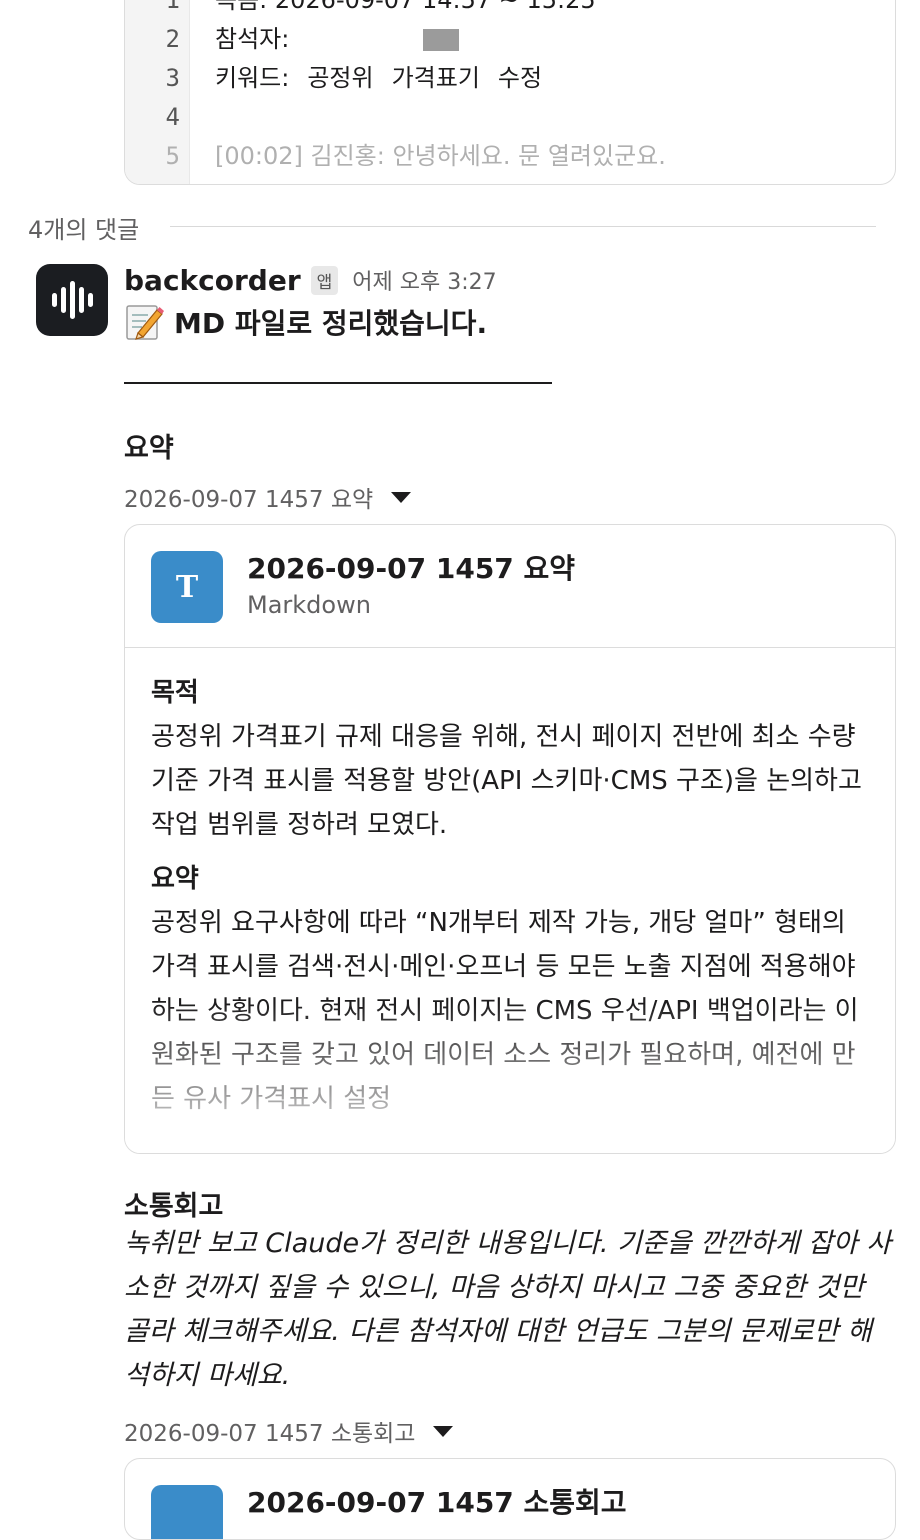 This screenshot has width=920, height=1540. I want to click on preview-fade, so click(510, 1078).